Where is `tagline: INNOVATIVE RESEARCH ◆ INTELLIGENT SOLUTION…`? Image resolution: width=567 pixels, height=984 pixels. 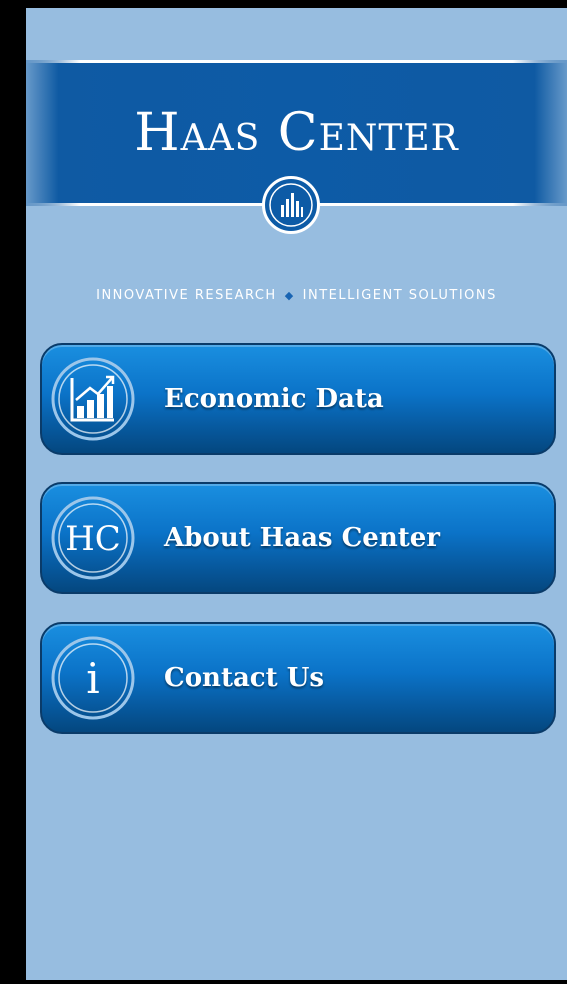 tagline: INNOVATIVE RESEARCH ◆ INTELLIGENT SOLUTION… is located at coordinates (296, 295).